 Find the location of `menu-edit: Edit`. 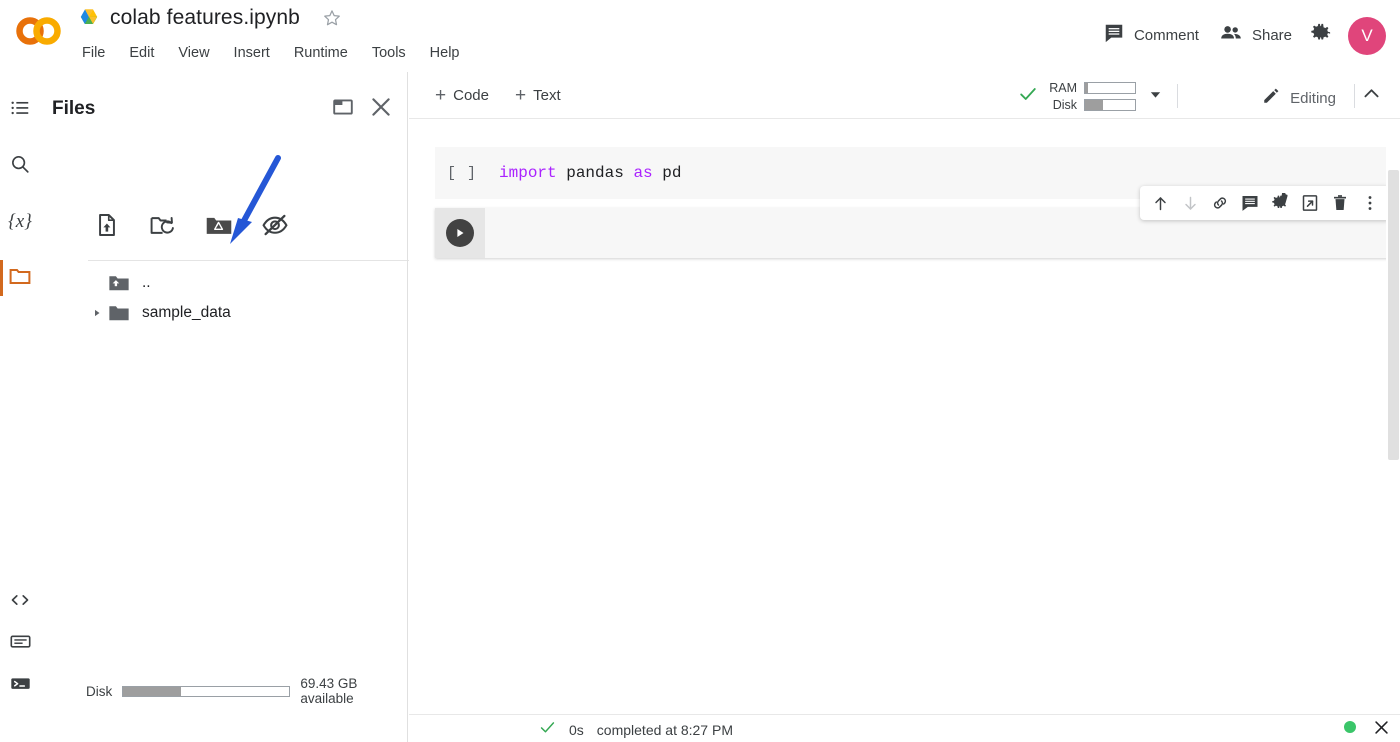

menu-edit: Edit is located at coordinates (141, 53).